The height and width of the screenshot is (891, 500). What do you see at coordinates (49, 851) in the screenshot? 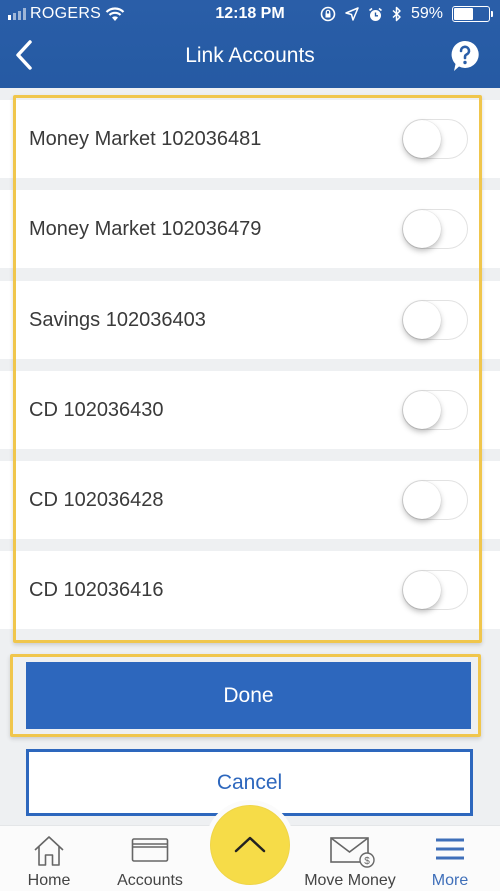
I see `home-icon` at bounding box center [49, 851].